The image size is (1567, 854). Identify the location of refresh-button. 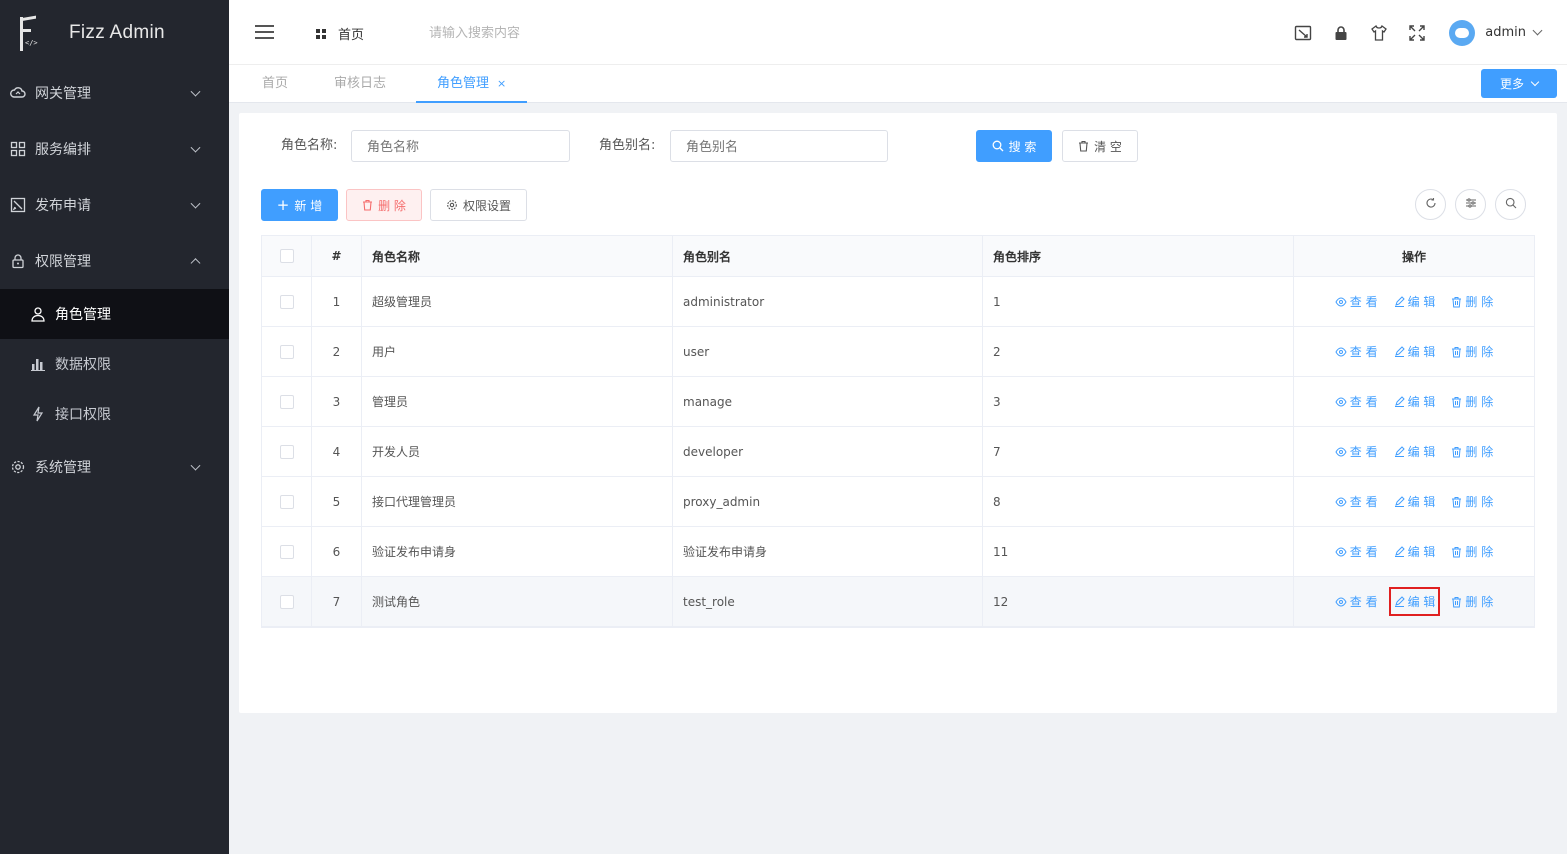
(1430, 204).